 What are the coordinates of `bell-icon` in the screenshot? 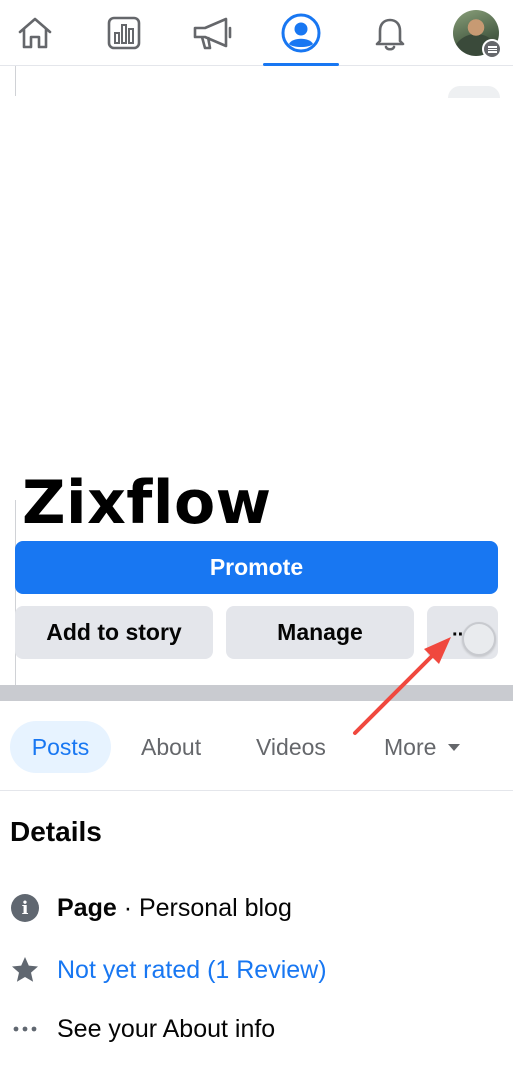 It's located at (390, 34).